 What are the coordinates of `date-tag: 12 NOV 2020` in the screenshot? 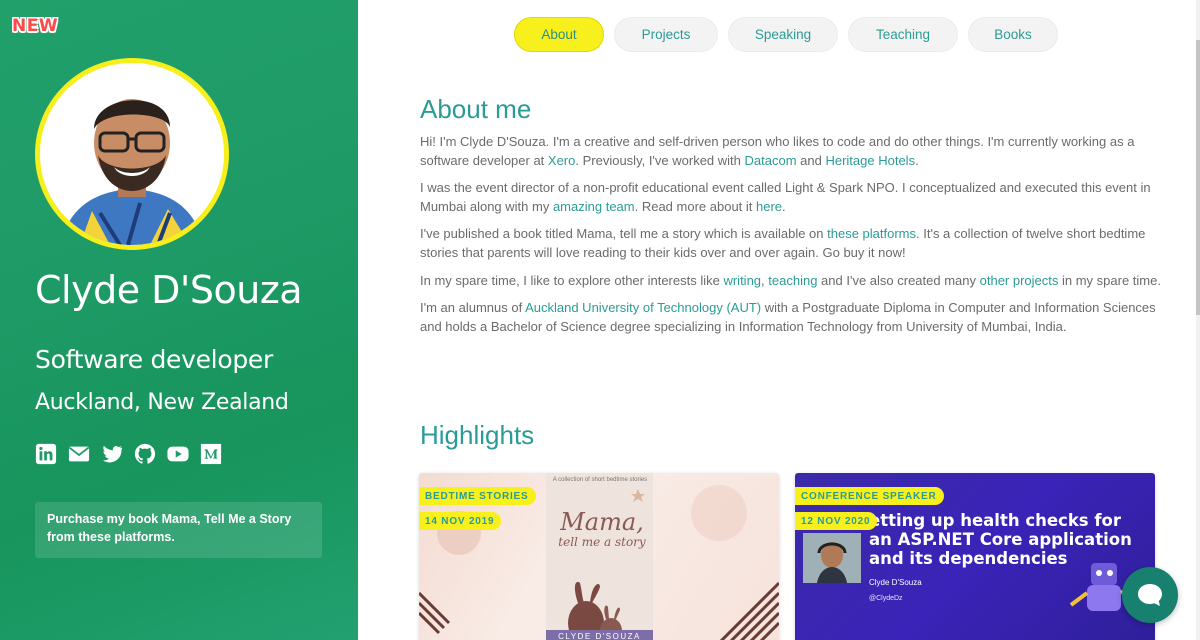 It's located at (836, 521).